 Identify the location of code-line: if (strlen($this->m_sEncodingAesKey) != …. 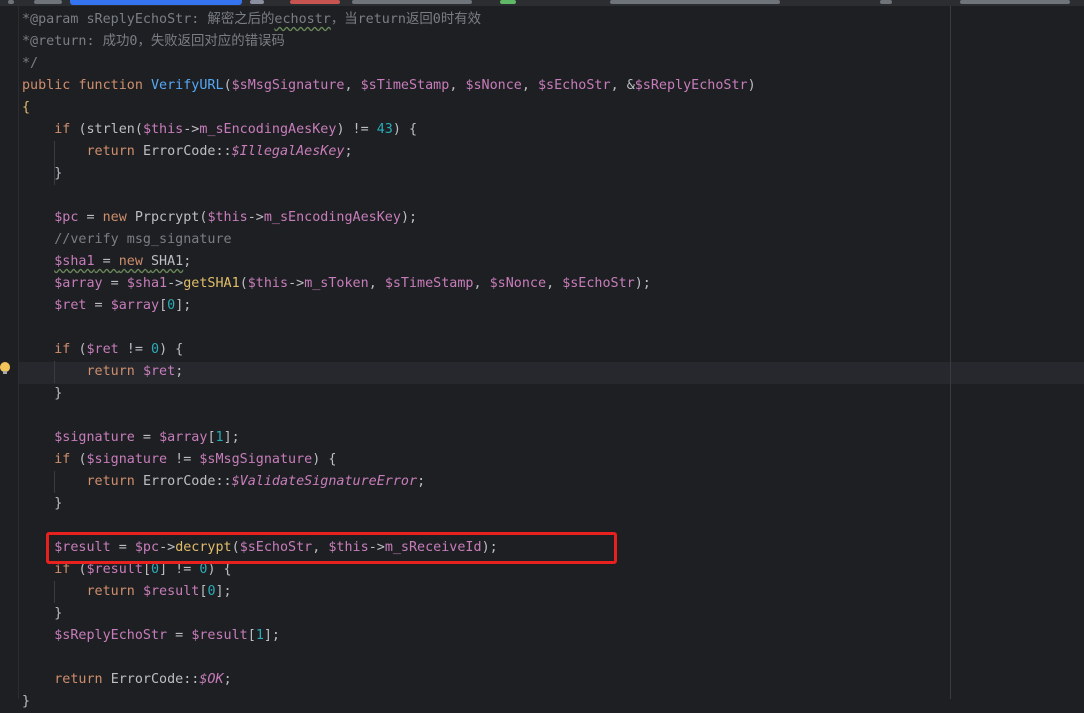
(389, 130).